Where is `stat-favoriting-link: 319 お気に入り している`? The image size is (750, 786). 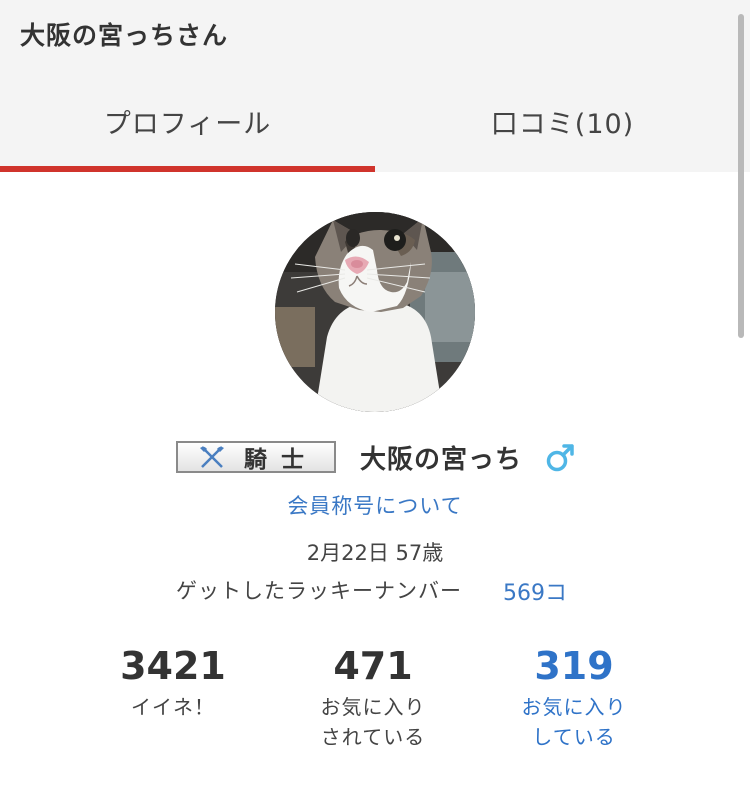
stat-favoriting-link: 319 お気に入り している is located at coordinates (574, 696).